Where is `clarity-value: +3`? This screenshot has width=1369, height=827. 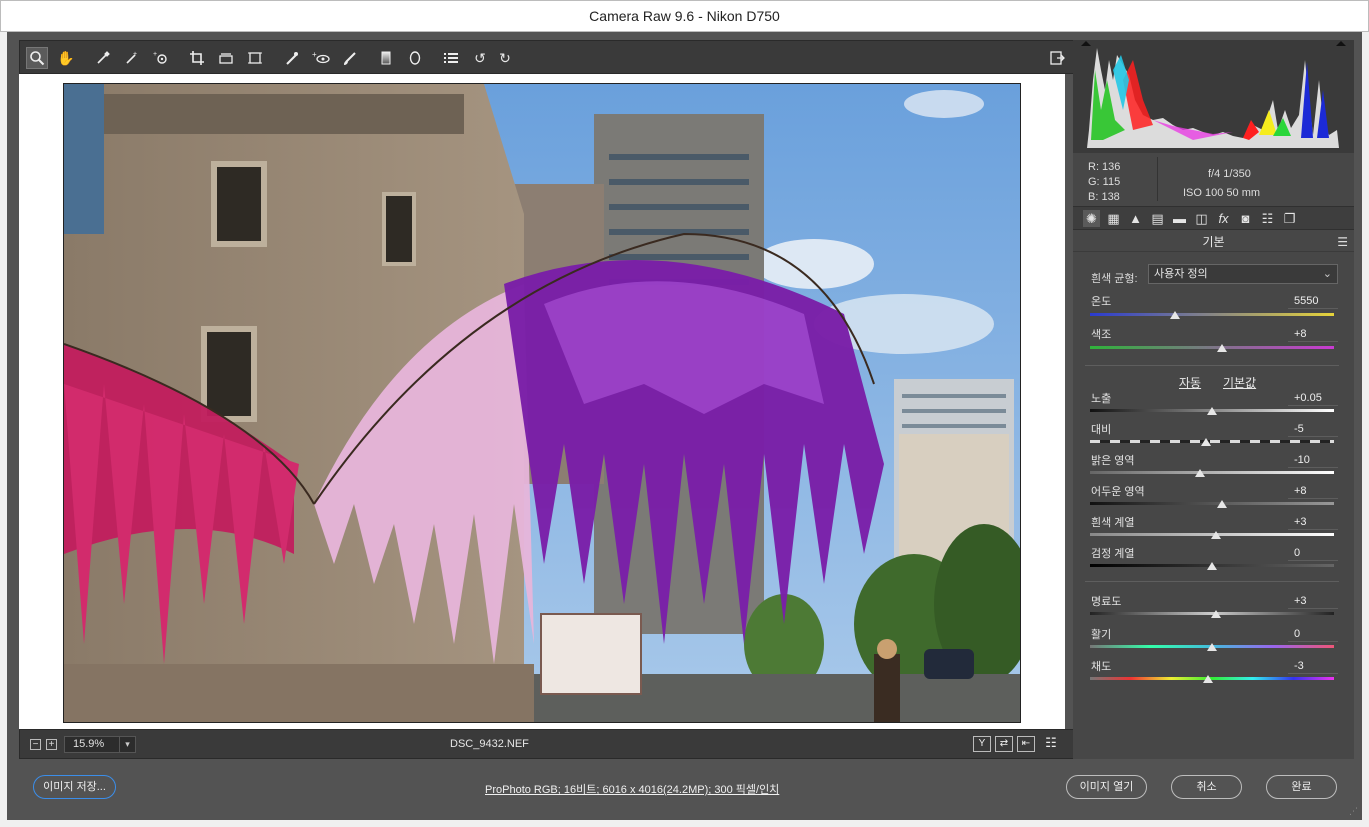
clarity-value: +3 is located at coordinates (1313, 601).